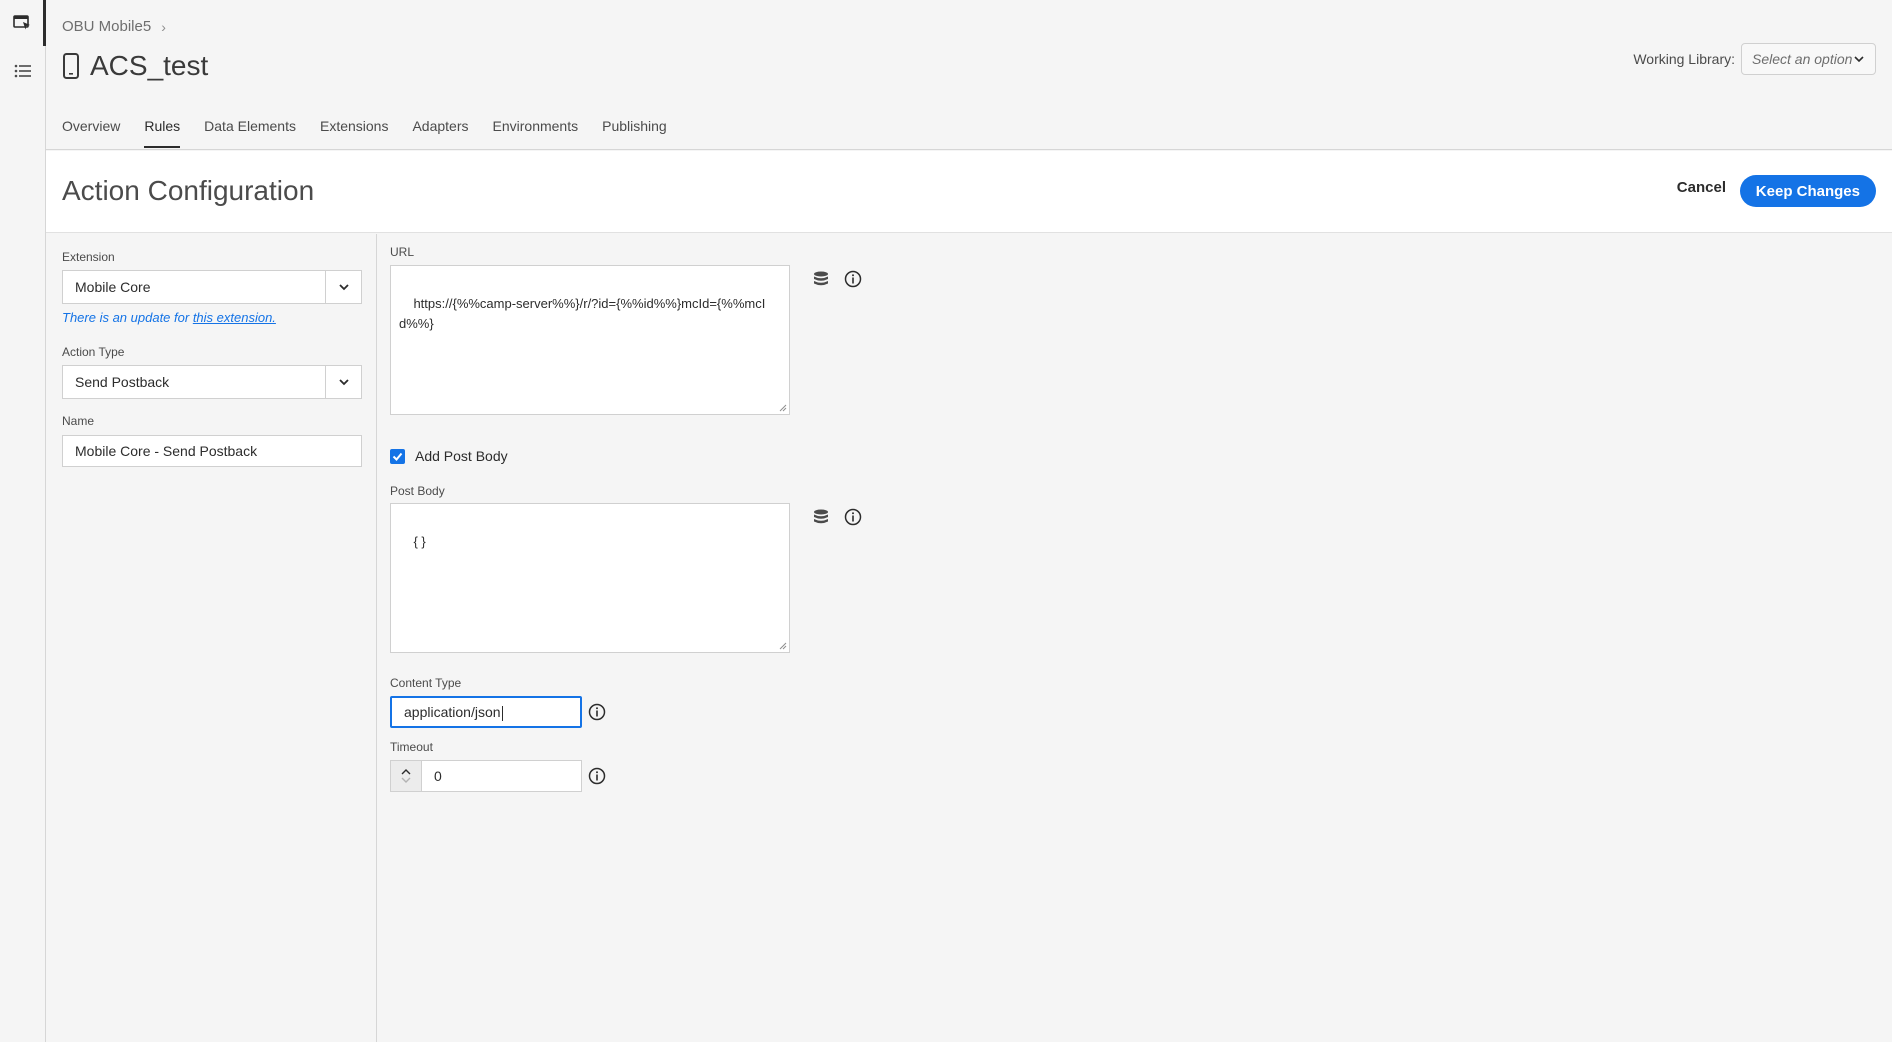  What do you see at coordinates (212, 382) in the screenshot?
I see `action-type-dropdown: Send Postback` at bounding box center [212, 382].